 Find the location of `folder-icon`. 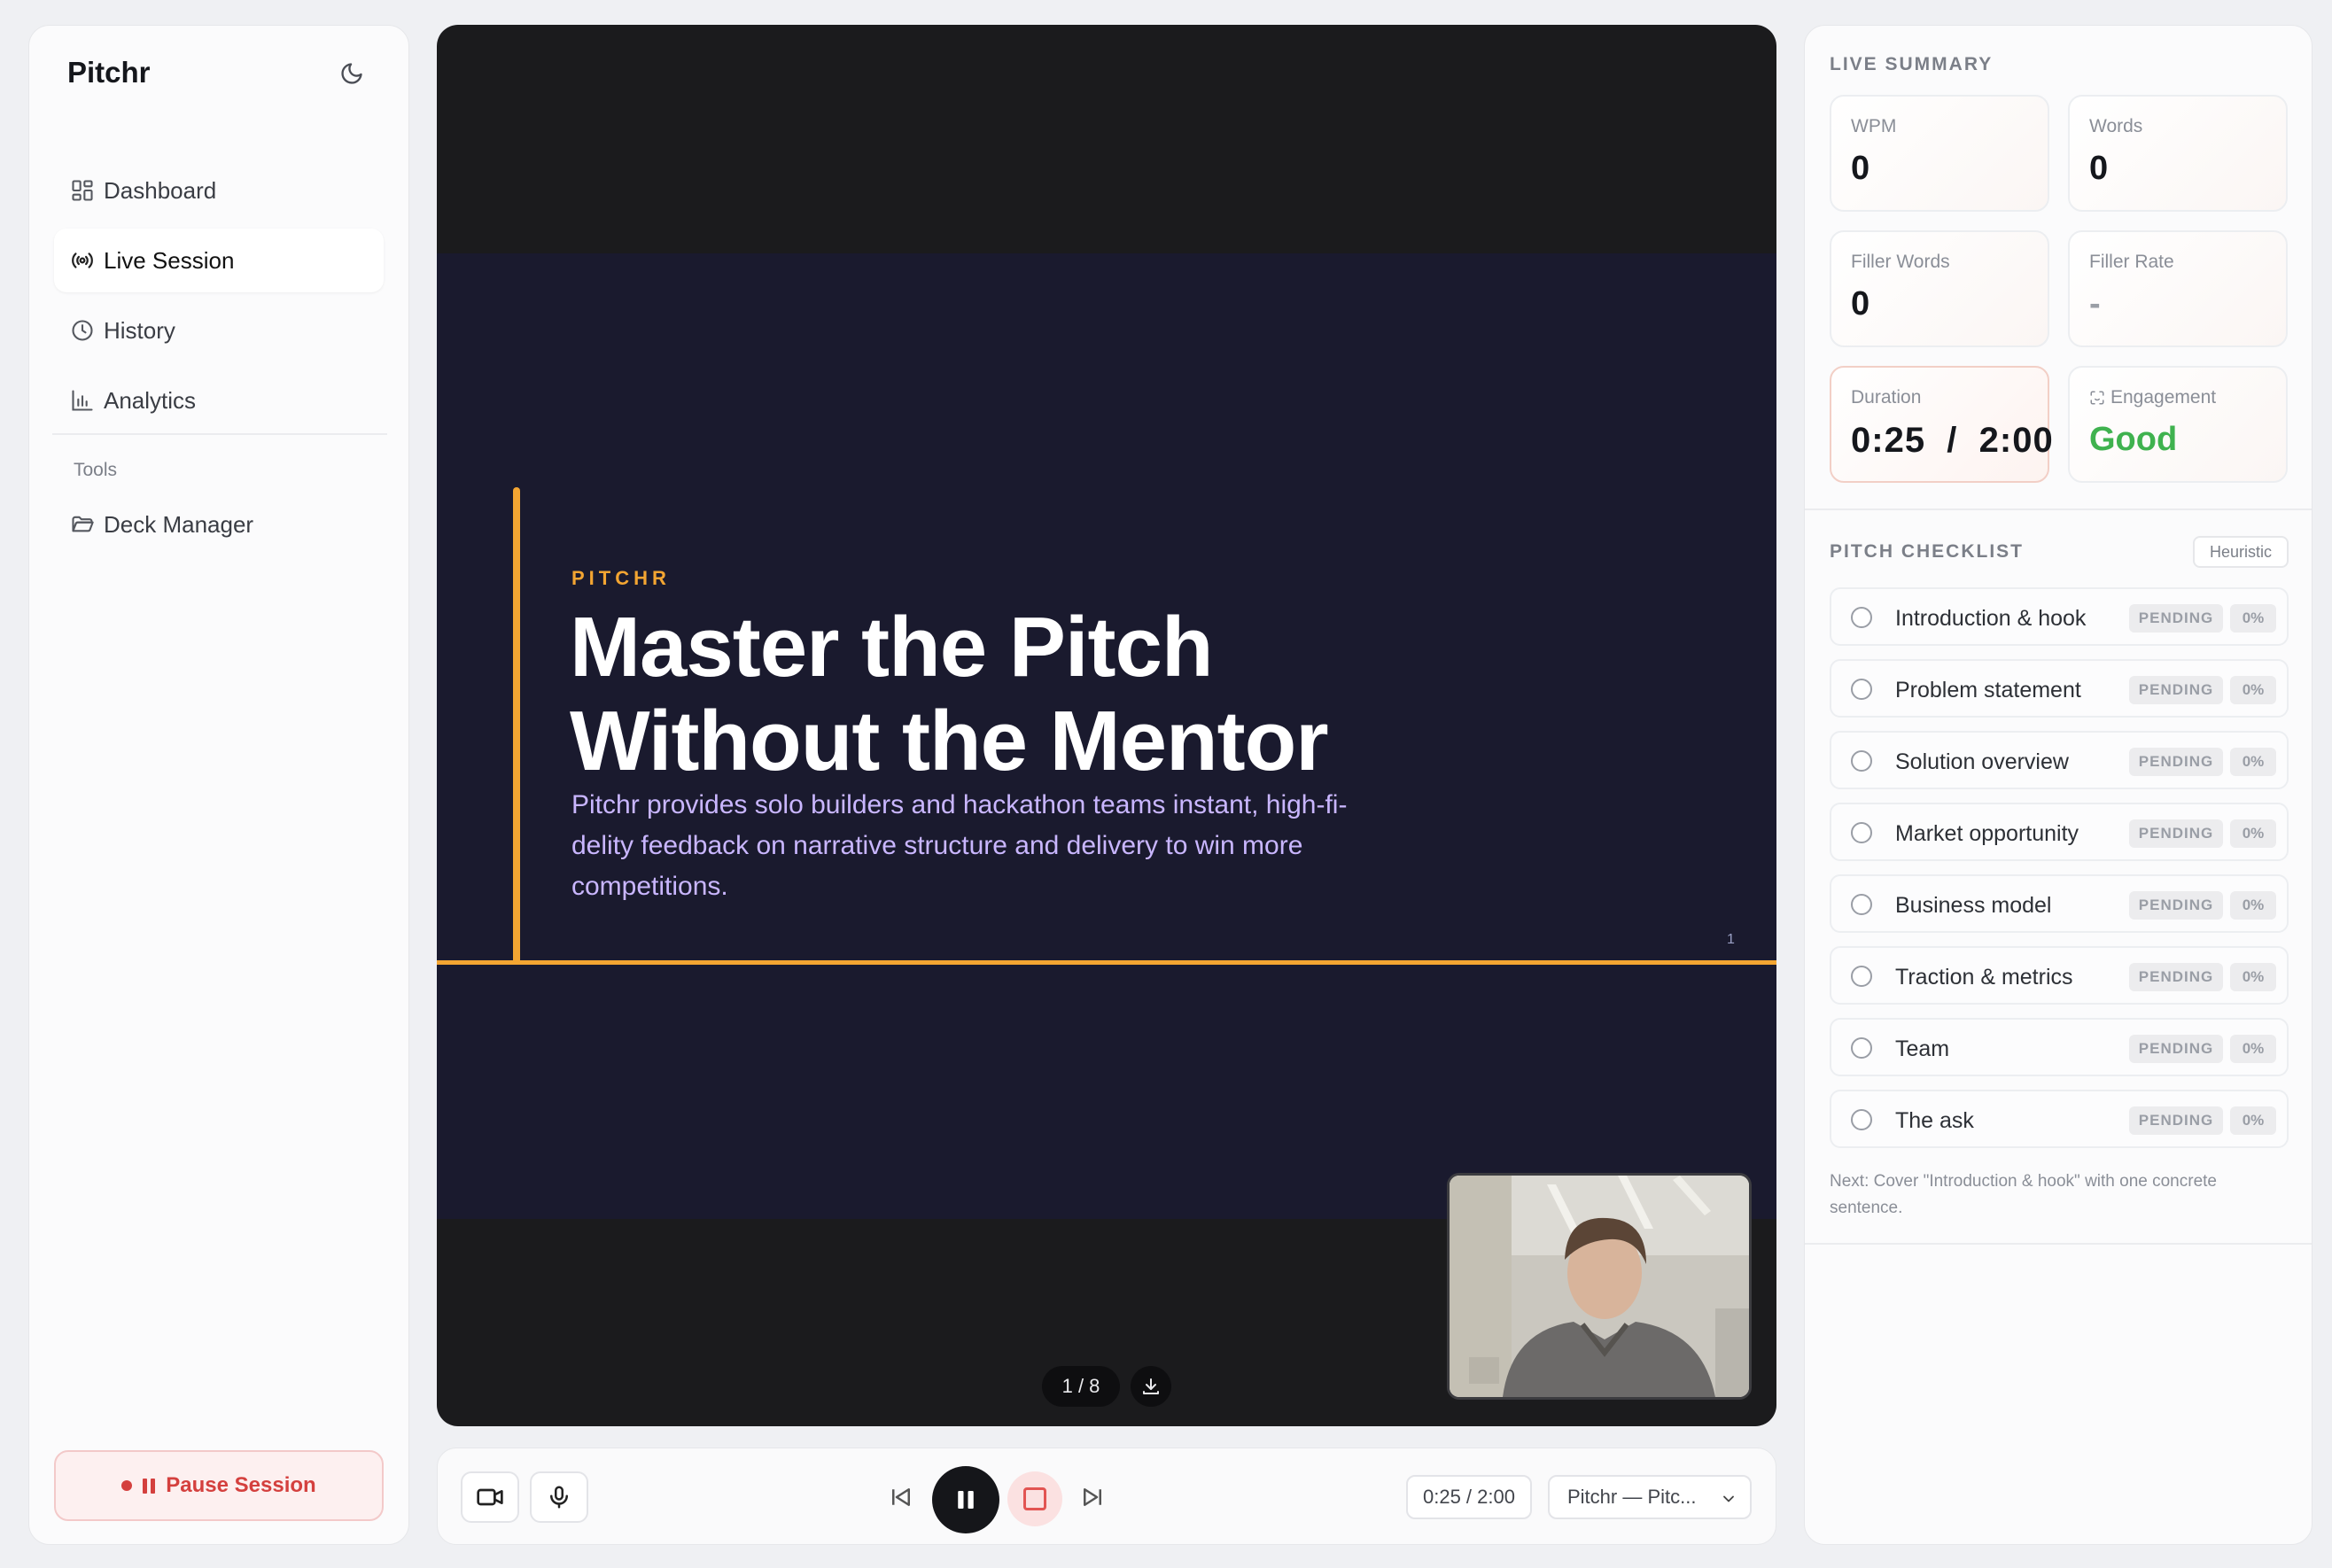

folder-icon is located at coordinates (83, 524).